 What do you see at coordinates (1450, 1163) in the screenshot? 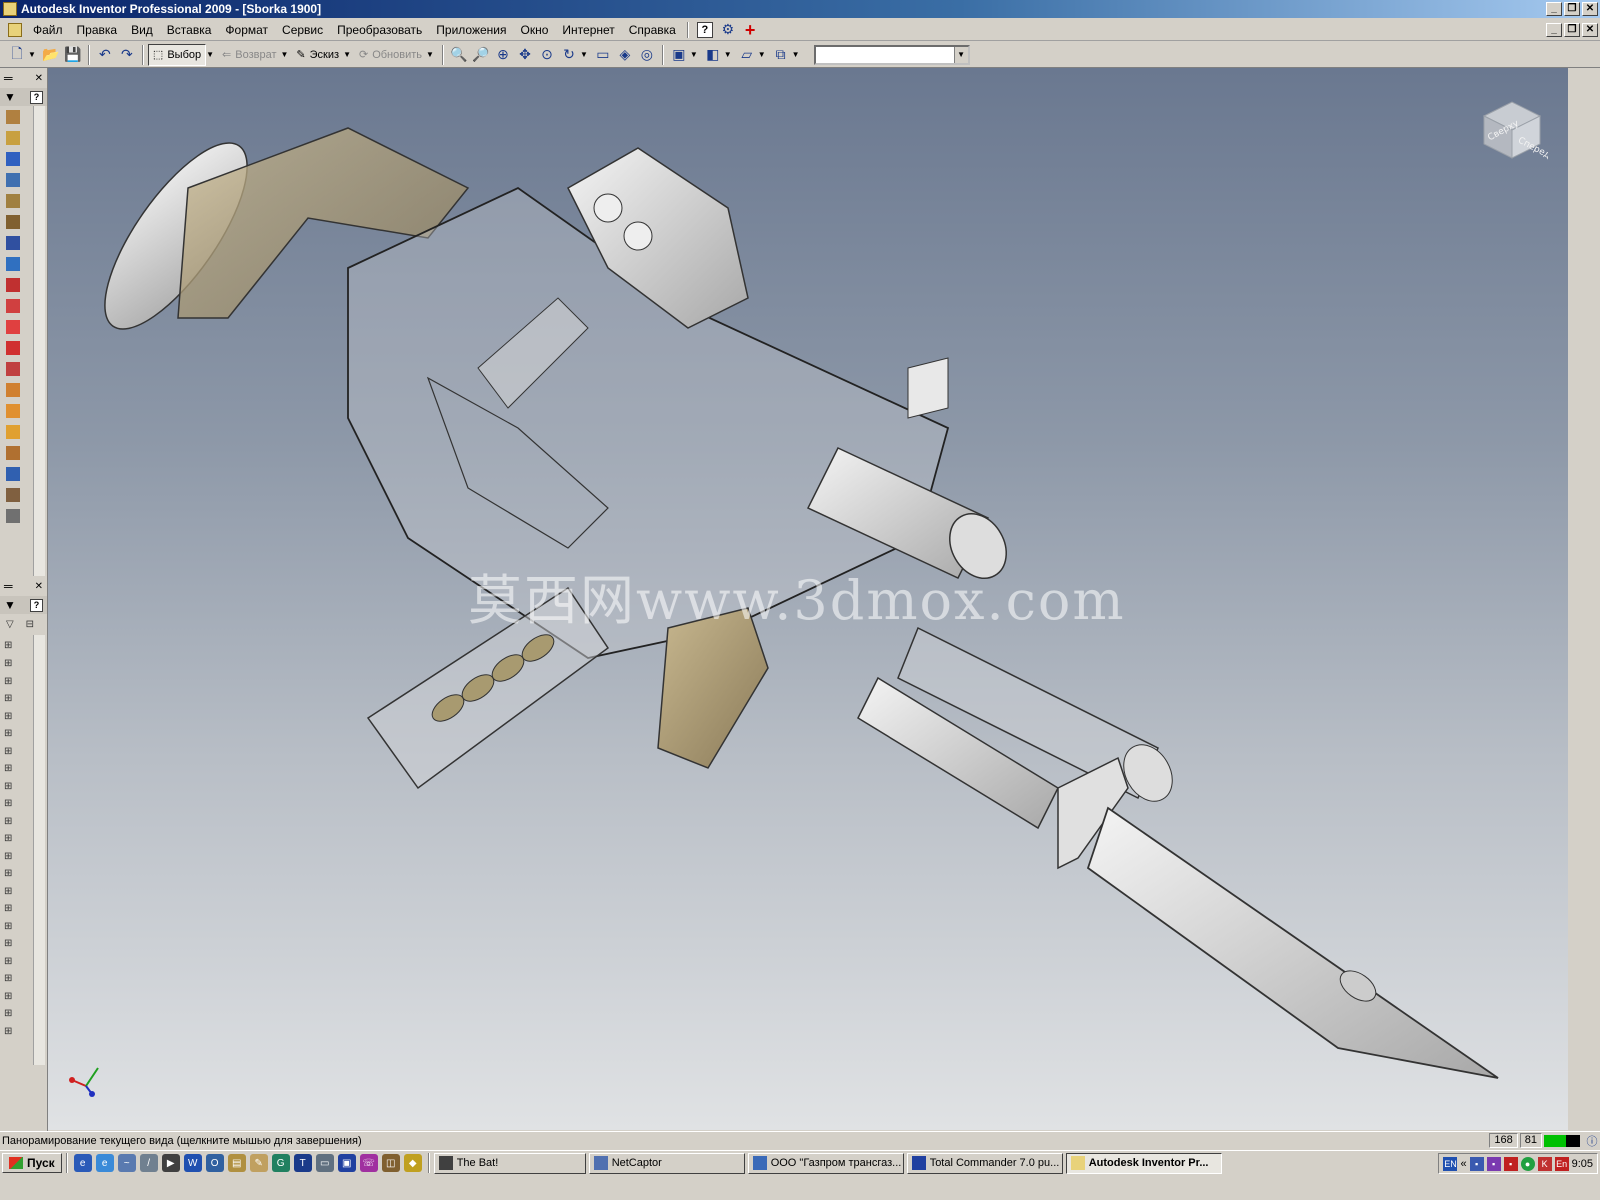
I see `language-indicator: EN` at bounding box center [1450, 1163].